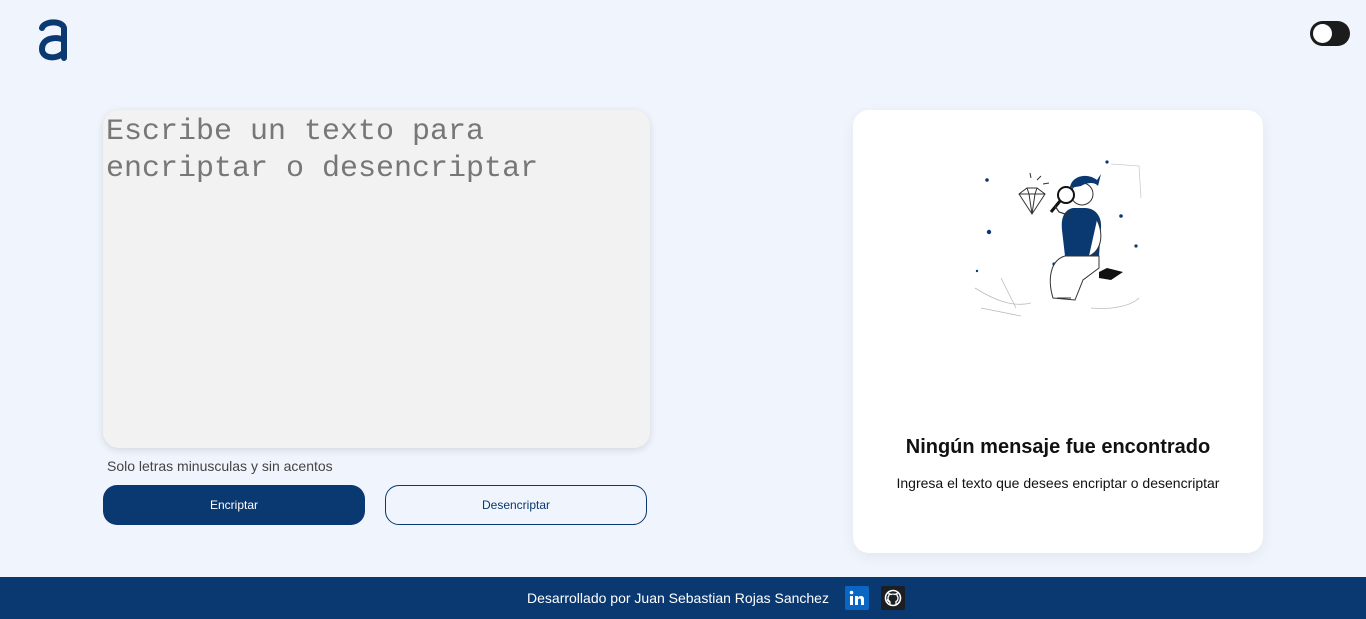 Image resolution: width=1366 pixels, height=619 pixels. I want to click on encrypt-button: Encriptar, so click(234, 505).